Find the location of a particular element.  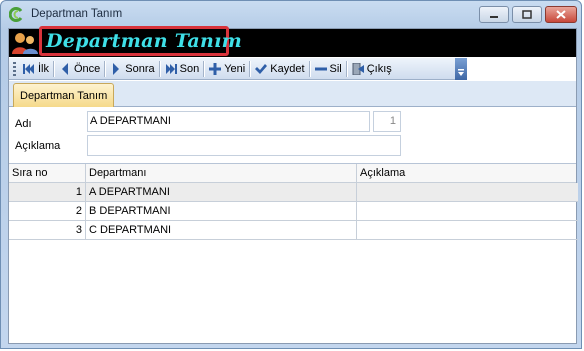

exit-door-icon is located at coordinates (358, 68).